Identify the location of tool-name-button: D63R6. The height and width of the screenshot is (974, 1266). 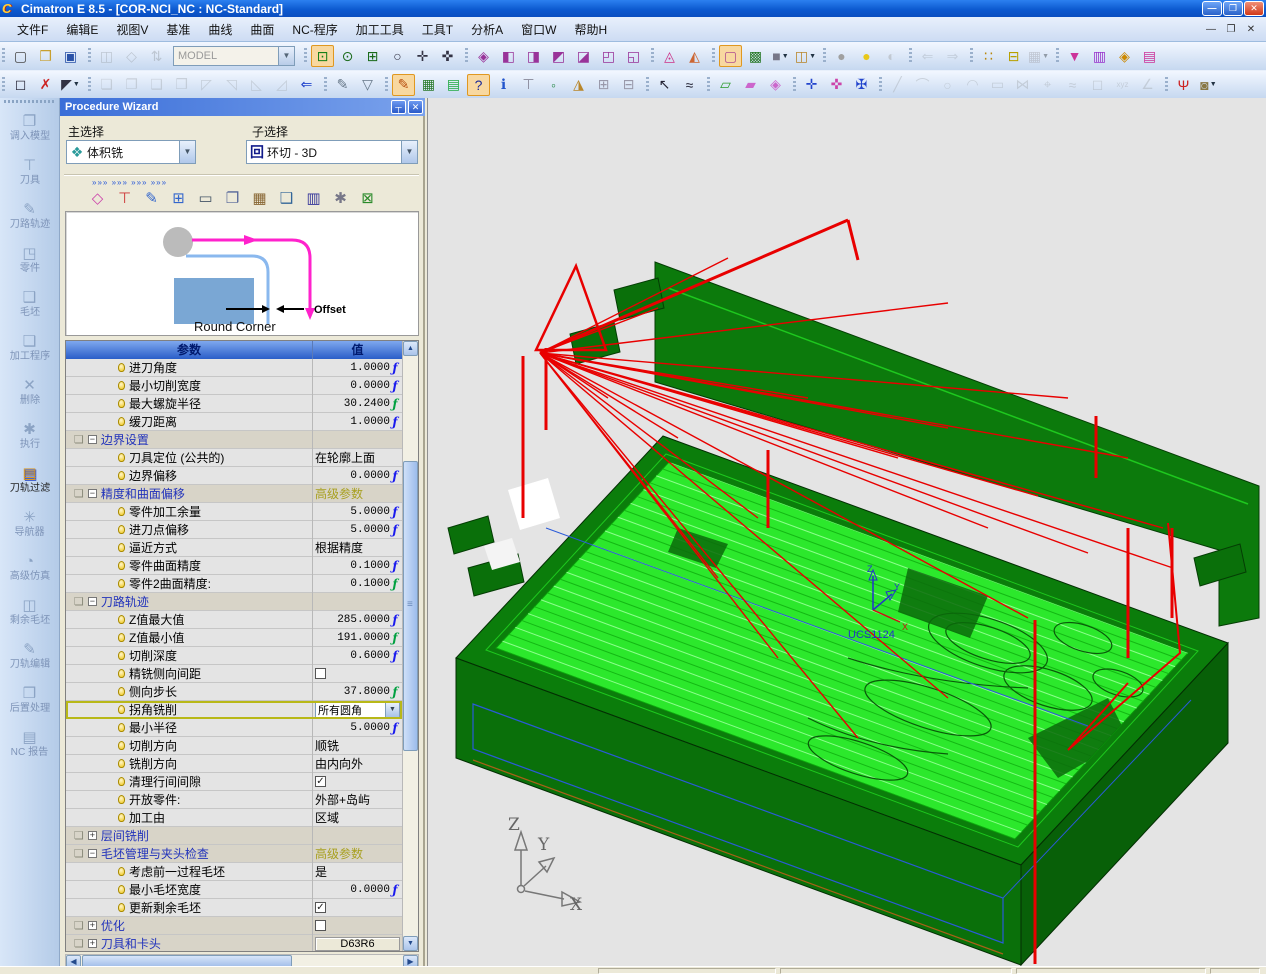
(357, 943).